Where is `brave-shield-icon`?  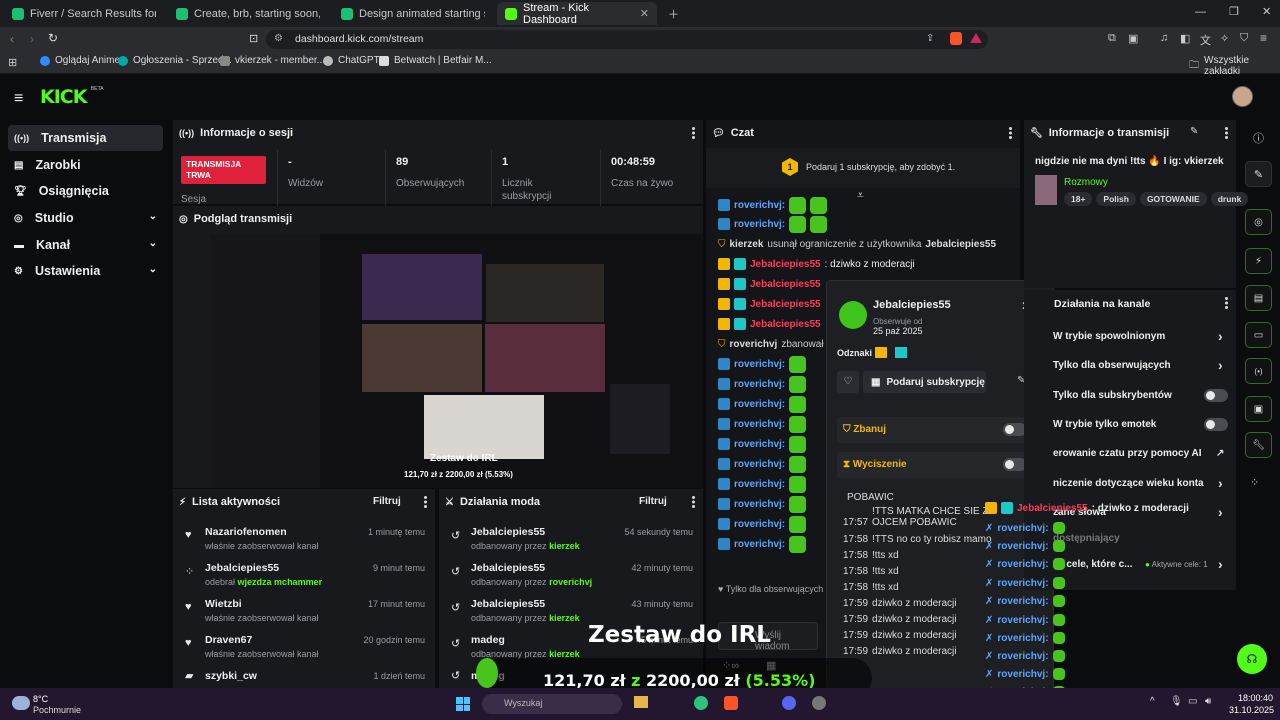
brave-shield-icon is located at coordinates (956, 38).